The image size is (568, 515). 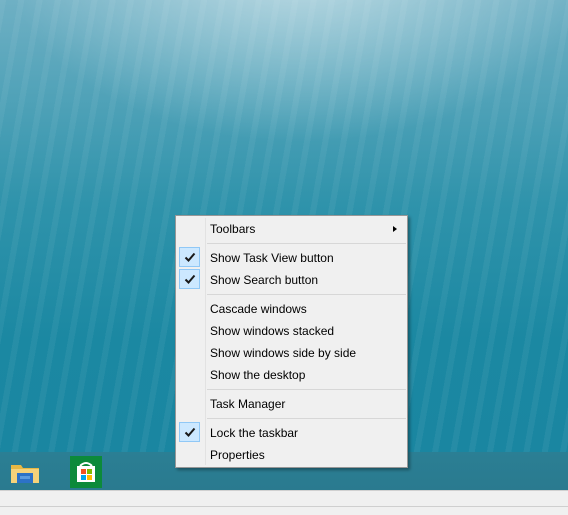 What do you see at coordinates (291, 404) in the screenshot?
I see `menu-item-task-manager: Task Manager` at bounding box center [291, 404].